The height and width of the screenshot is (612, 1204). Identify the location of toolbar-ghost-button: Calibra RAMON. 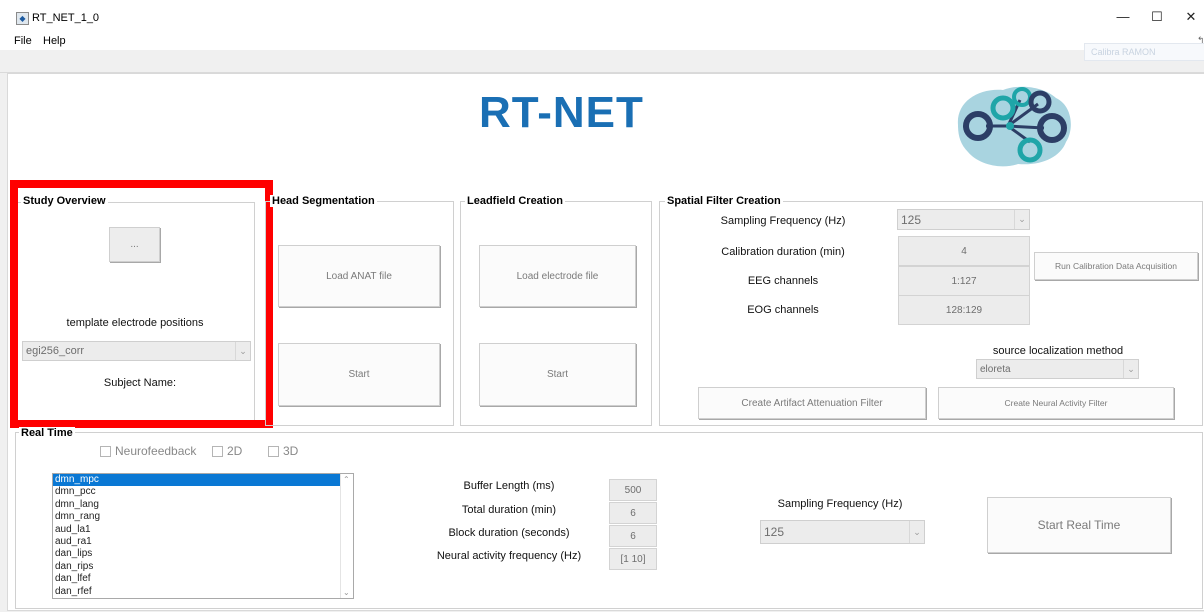
(1144, 52).